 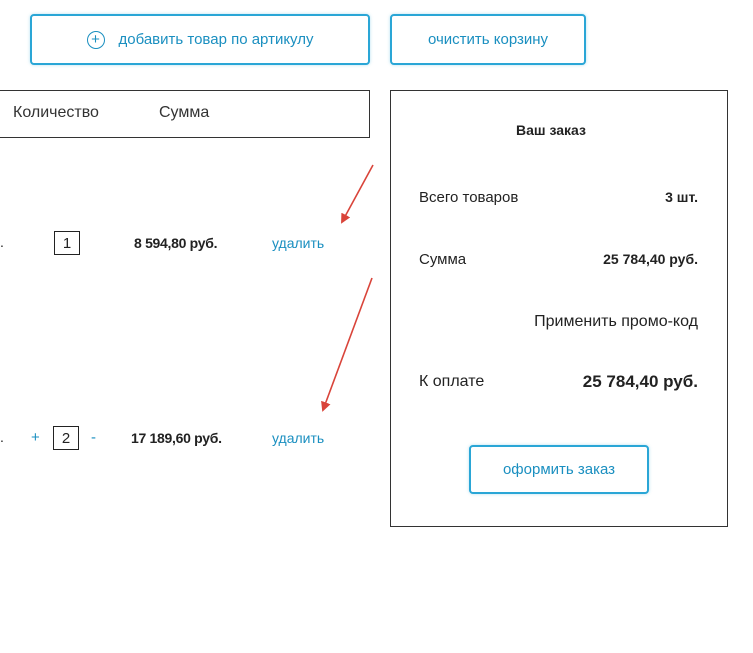 I want to click on to-pay-value: 25 784,40 руб., so click(x=640, y=381).